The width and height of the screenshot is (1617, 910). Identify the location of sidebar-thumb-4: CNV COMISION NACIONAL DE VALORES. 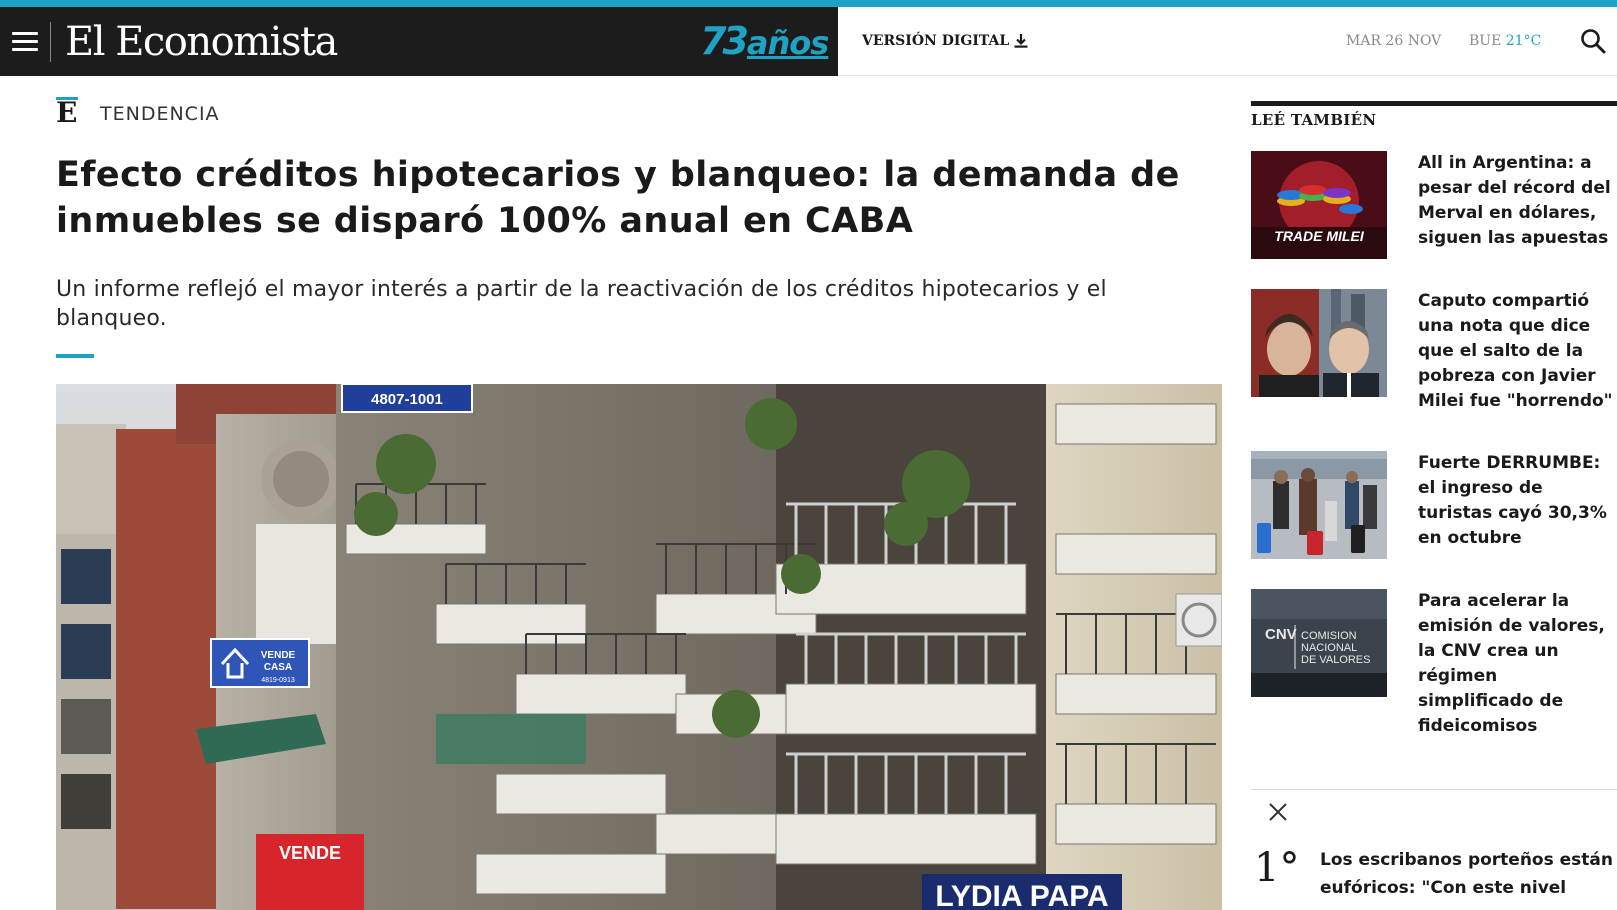
(1319, 643).